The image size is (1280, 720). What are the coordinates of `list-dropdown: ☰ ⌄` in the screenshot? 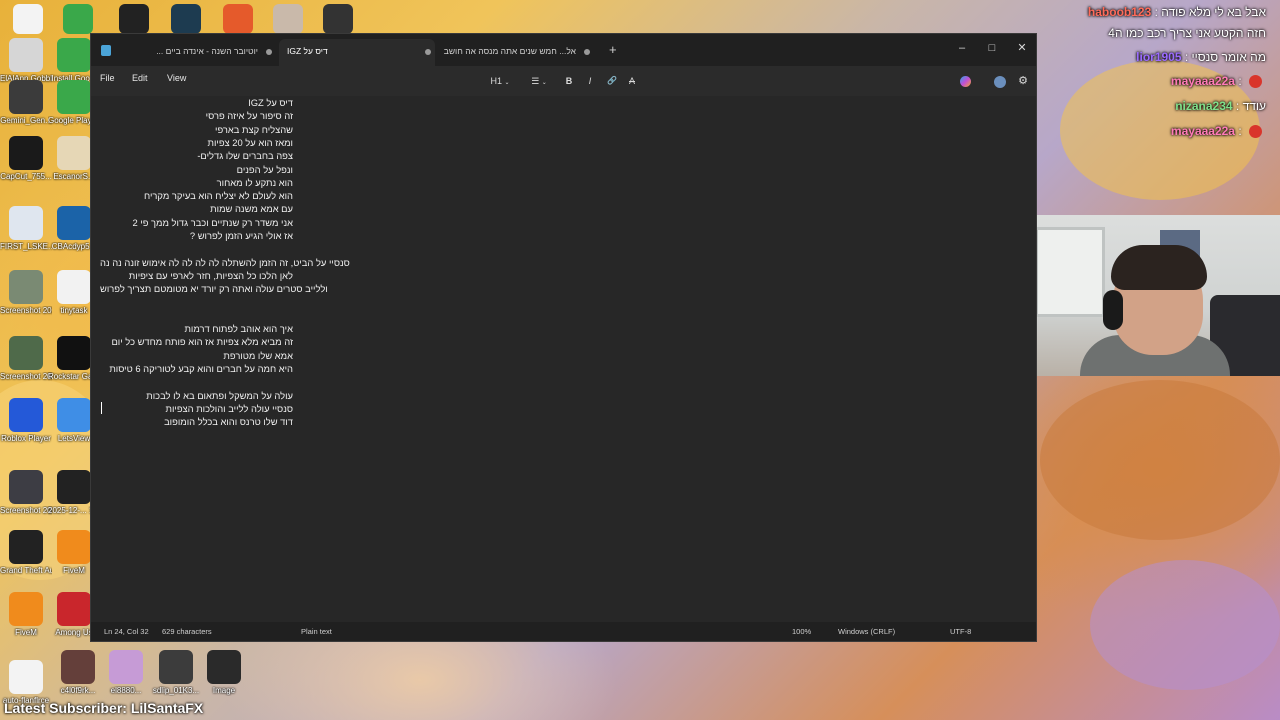 It's located at (539, 81).